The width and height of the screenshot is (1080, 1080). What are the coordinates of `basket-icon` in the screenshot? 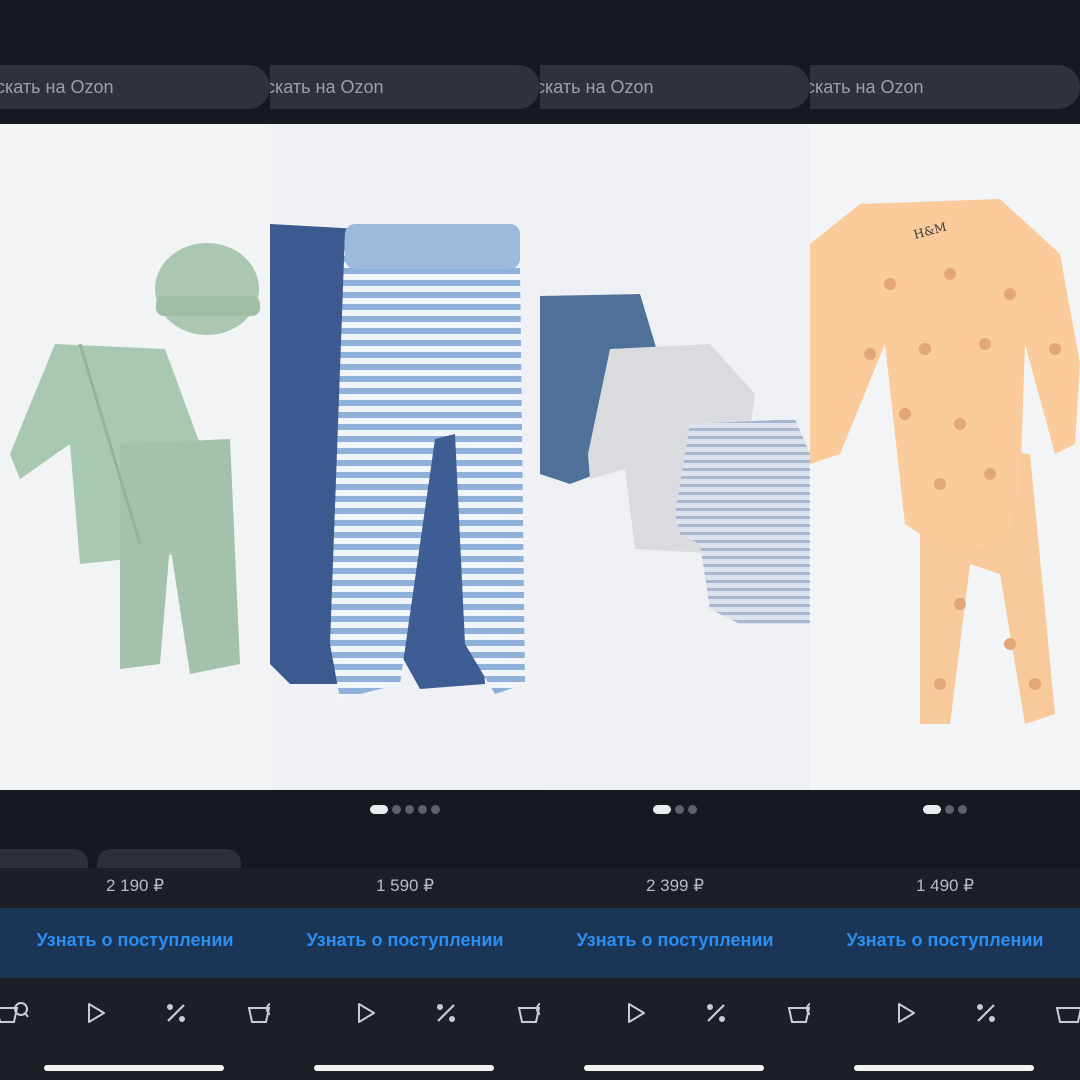 It's located at (1065, 1013).